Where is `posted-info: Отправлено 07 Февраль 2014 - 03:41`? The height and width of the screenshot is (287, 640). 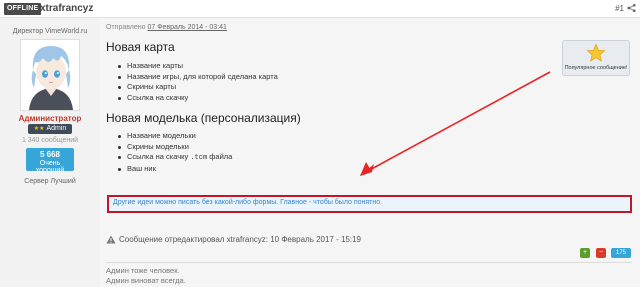 posted-info: Отправлено 07 Февраль 2014 - 03:41 is located at coordinates (166, 27).